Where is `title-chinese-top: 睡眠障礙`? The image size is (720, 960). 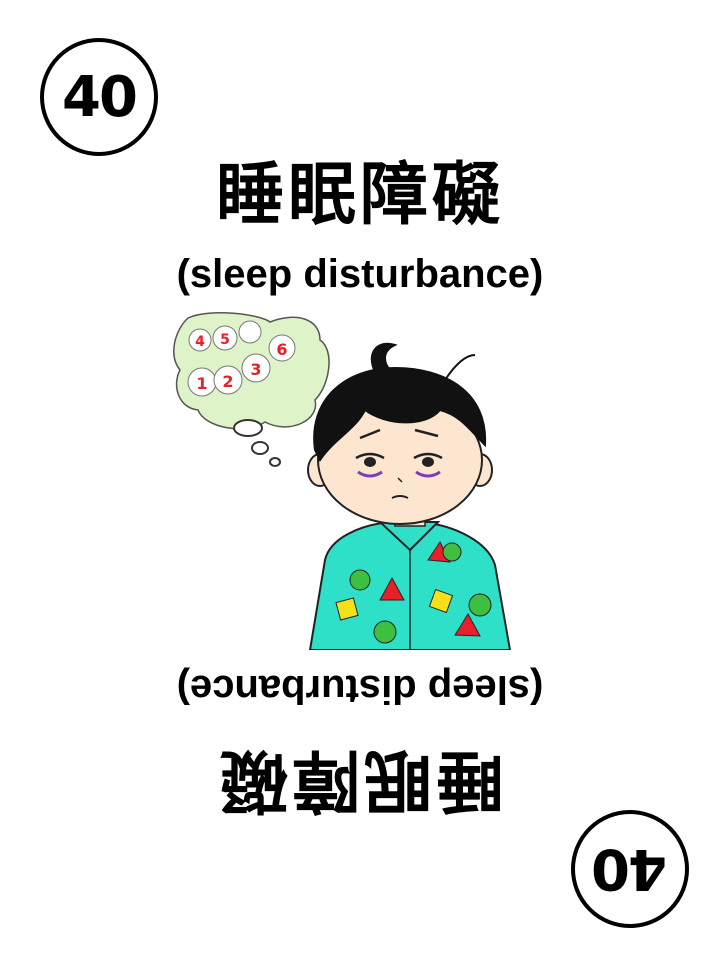
title-chinese-top: 睡眠障礙 is located at coordinates (359, 195).